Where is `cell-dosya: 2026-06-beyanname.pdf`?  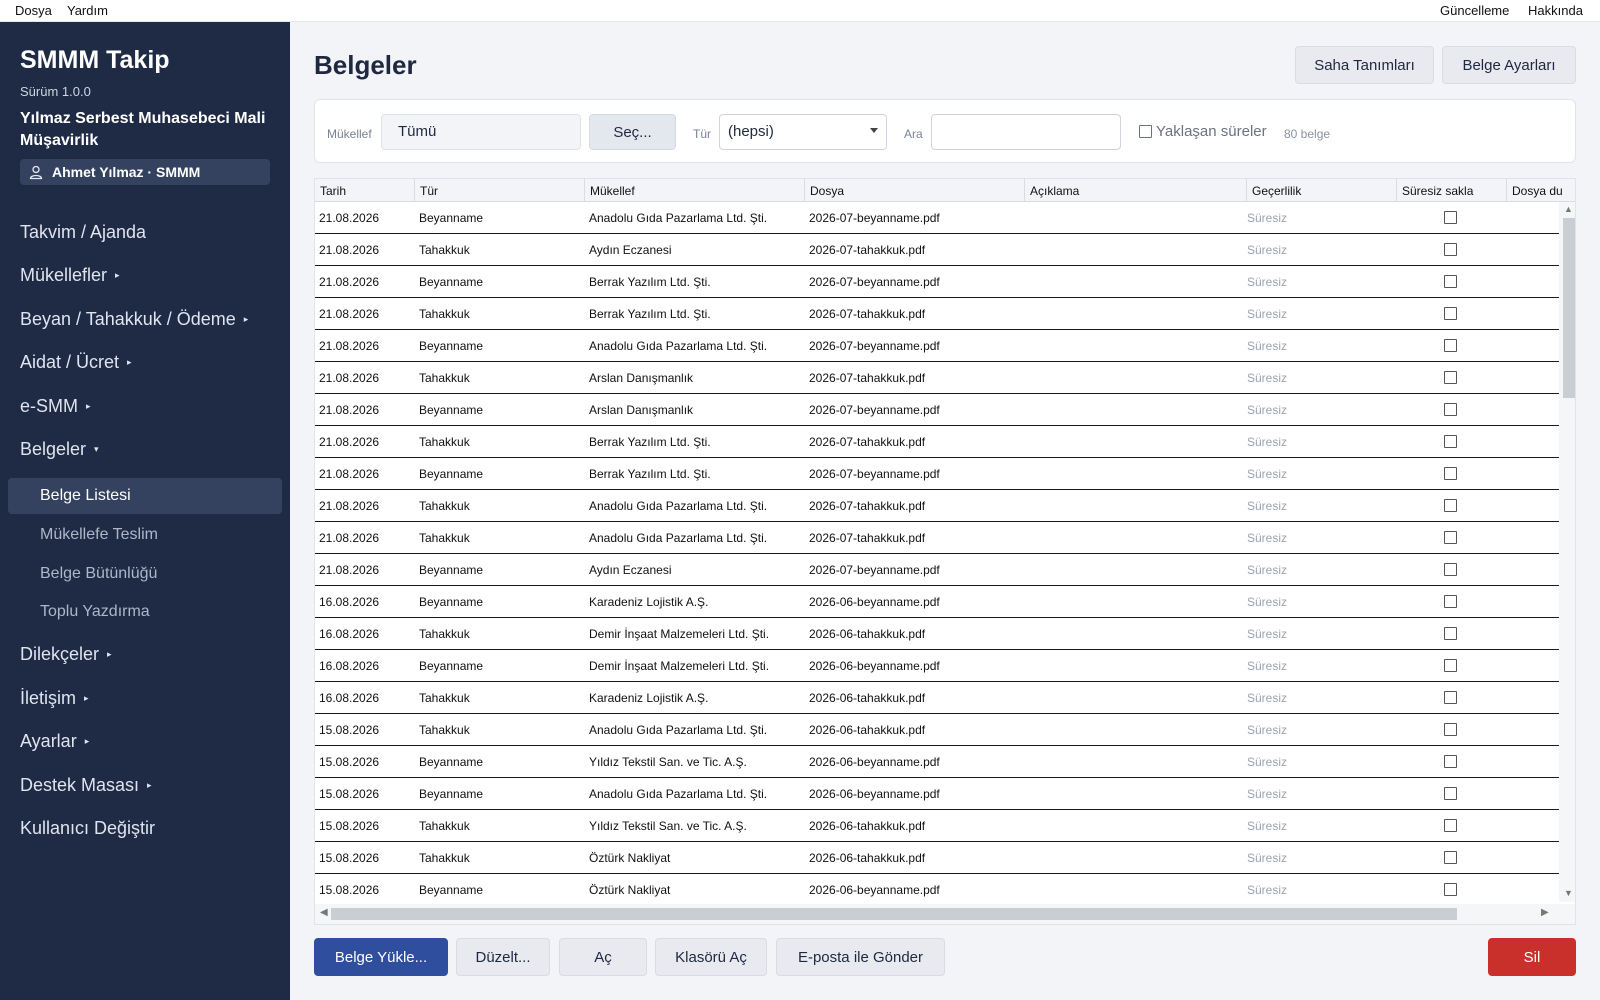
cell-dosya: 2026-06-beyanname.pdf is located at coordinates (874, 762).